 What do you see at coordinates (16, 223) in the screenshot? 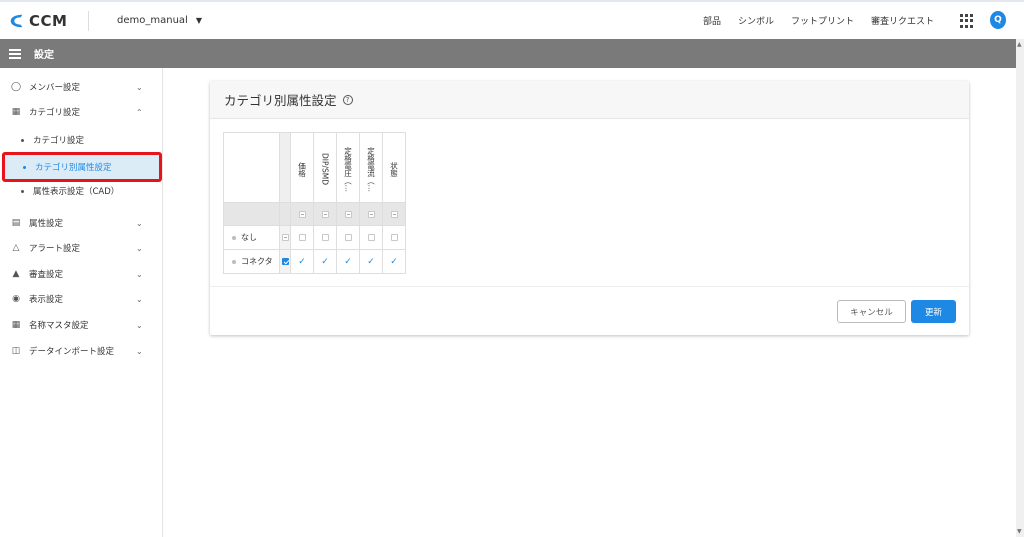
I see `document-icon: ▤` at bounding box center [16, 223].